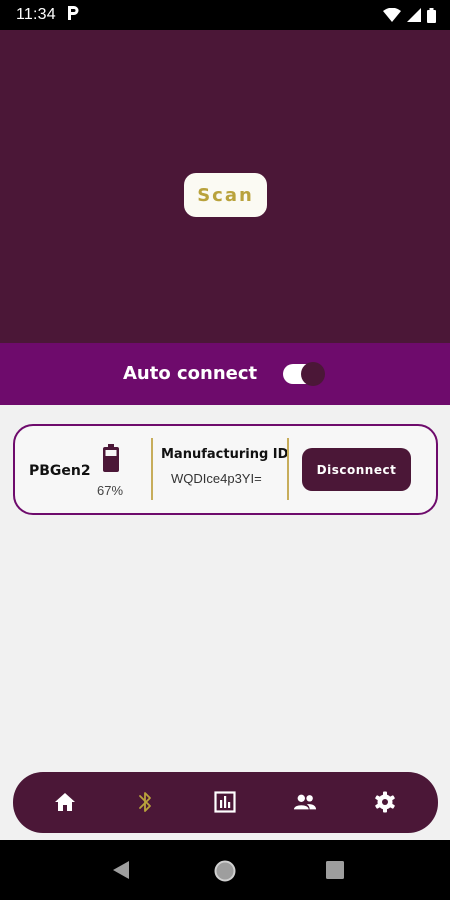 The width and height of the screenshot is (450, 900). Describe the element at coordinates (121, 872) in the screenshot. I see `back-icon` at that location.